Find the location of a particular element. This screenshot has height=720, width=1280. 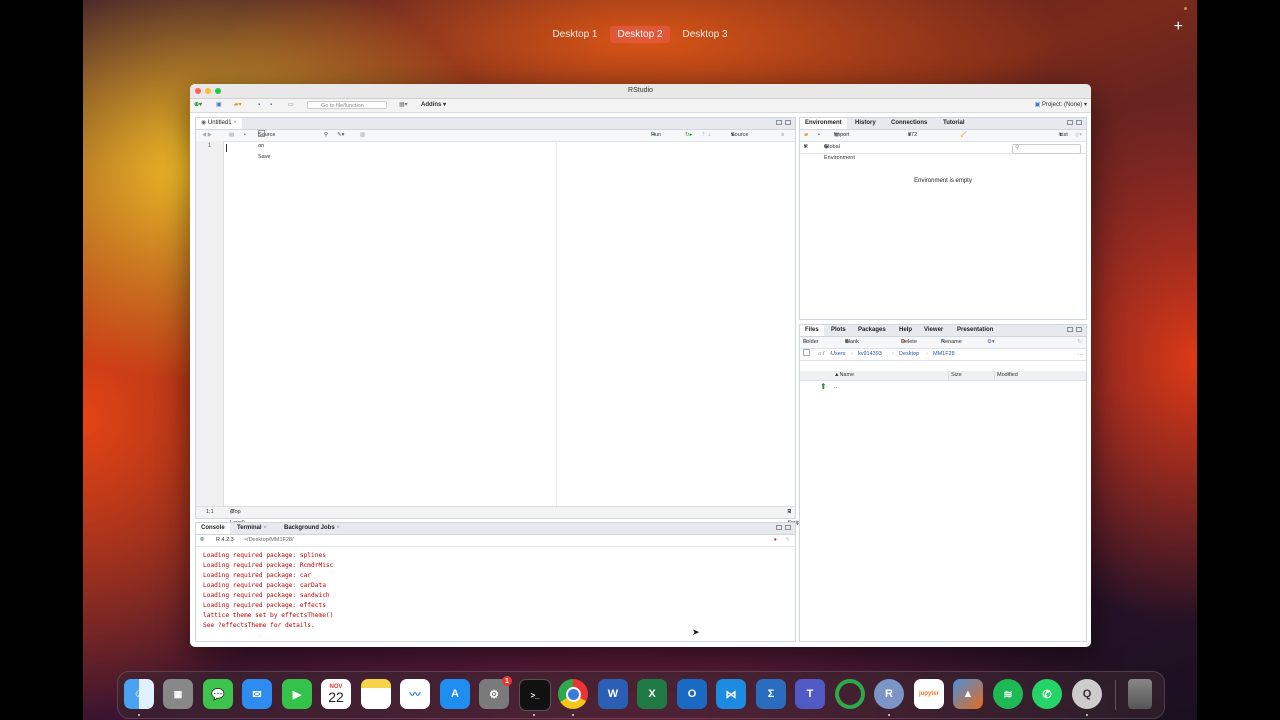

minimize-button is located at coordinates (208, 91).